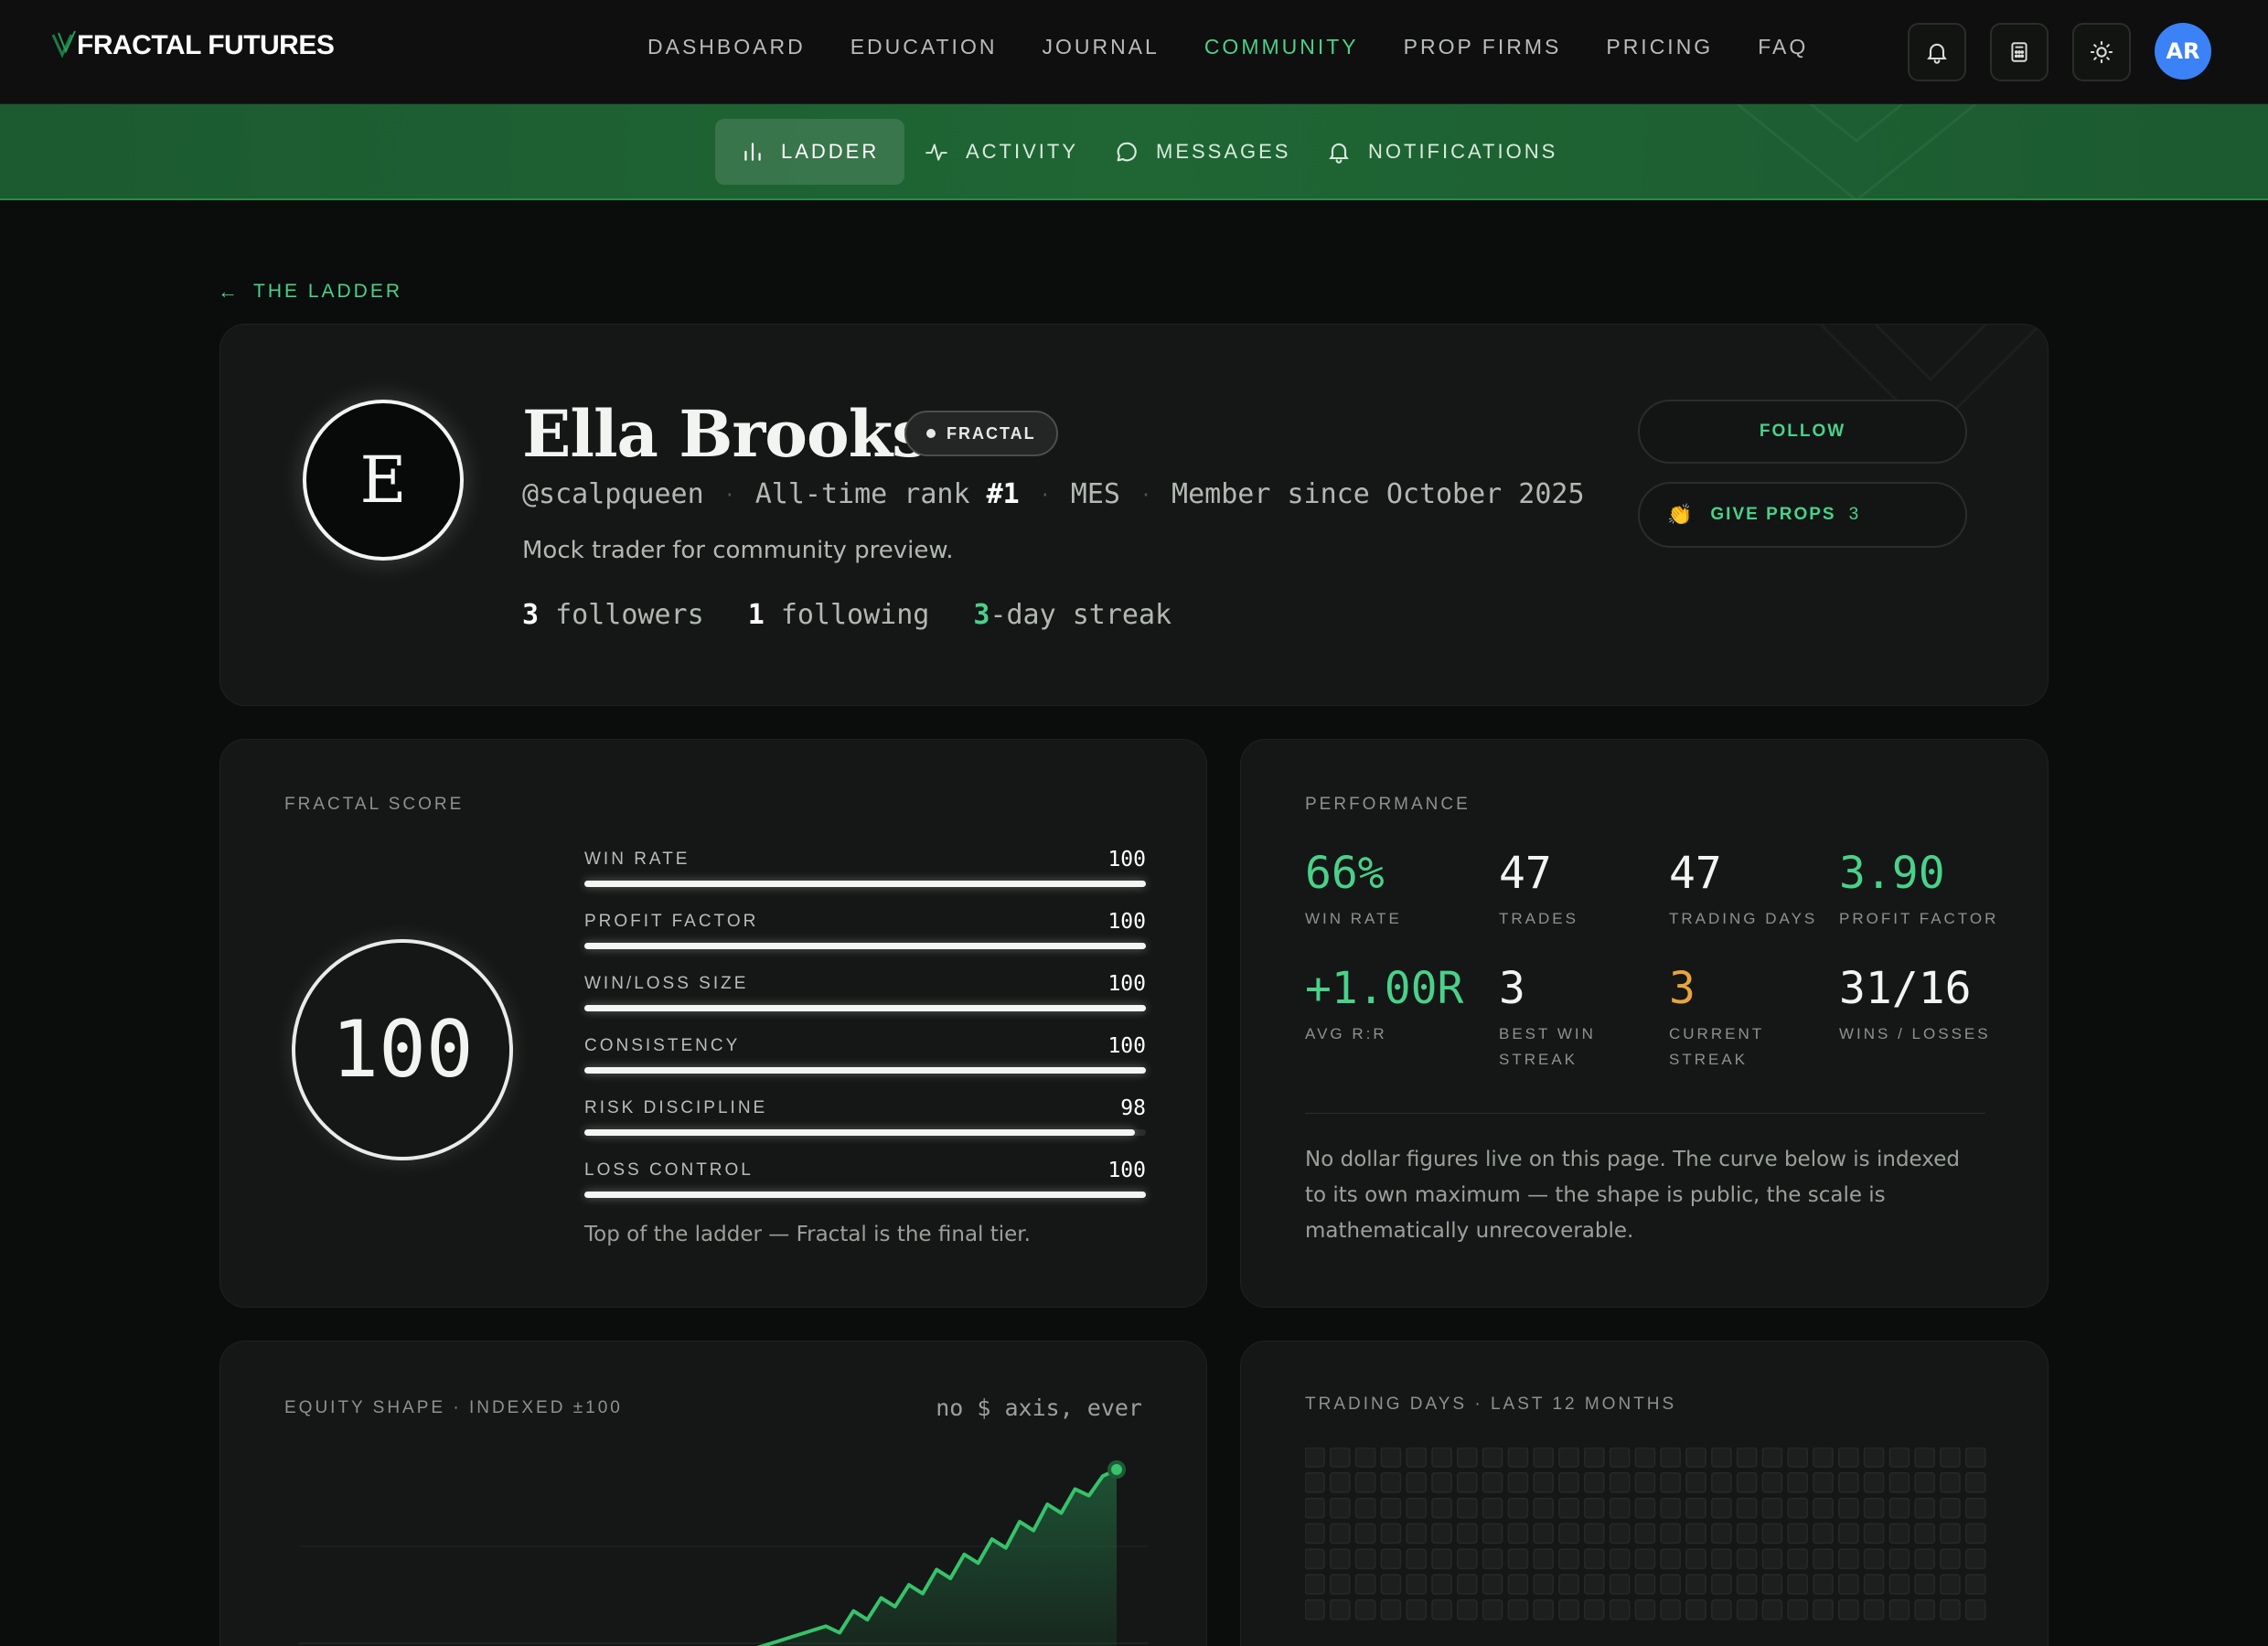  What do you see at coordinates (1116, 1469) in the screenshot?
I see `equity-endpoint` at bounding box center [1116, 1469].